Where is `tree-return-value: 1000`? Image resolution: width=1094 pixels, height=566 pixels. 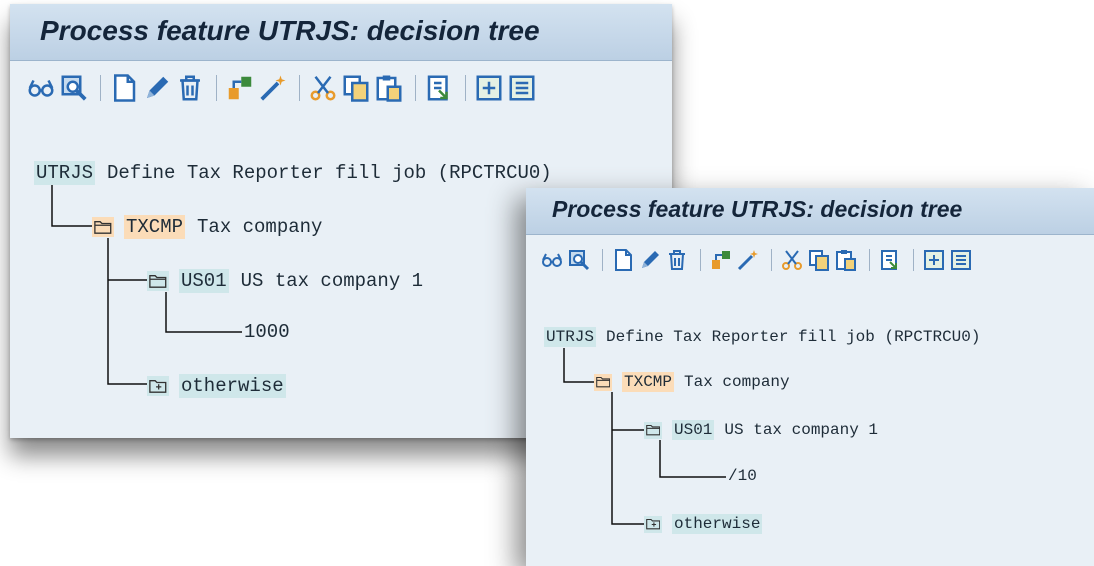 tree-return-value: 1000 is located at coordinates (267, 332).